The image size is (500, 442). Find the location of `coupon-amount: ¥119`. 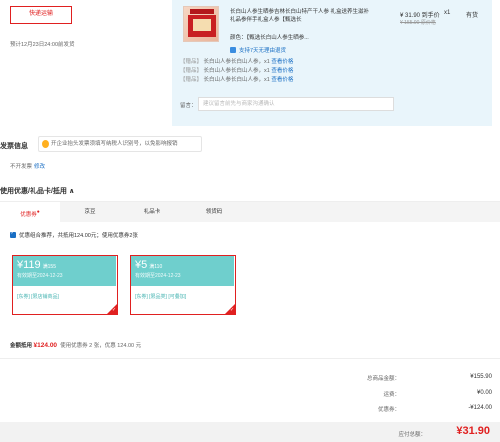

coupon-amount: ¥119 is located at coordinates (29, 265).